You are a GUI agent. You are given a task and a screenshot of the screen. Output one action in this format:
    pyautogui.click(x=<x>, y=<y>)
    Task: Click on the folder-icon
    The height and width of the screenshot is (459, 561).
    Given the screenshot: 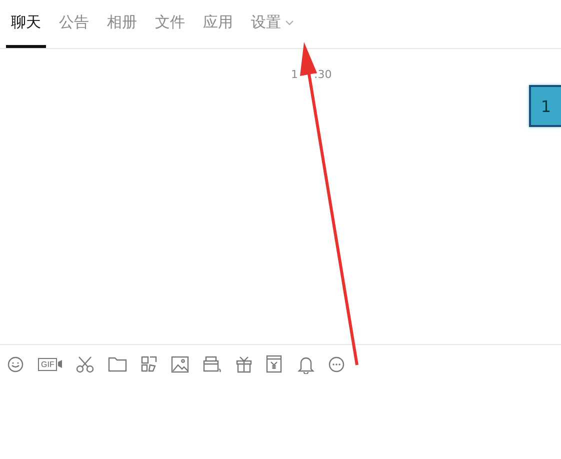 What is the action you would take?
    pyautogui.click(x=118, y=364)
    